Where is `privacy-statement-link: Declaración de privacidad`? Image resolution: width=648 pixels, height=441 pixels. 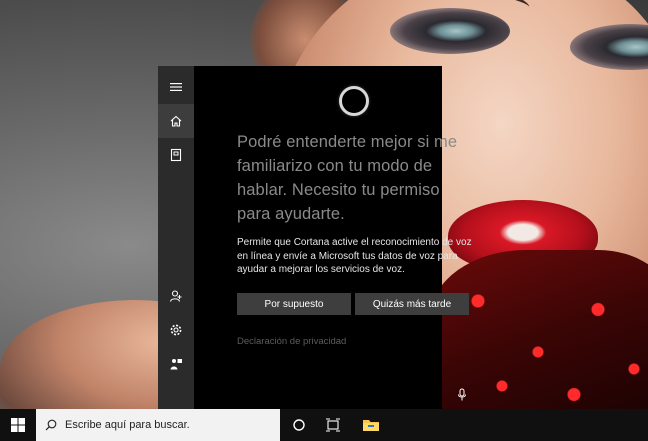 privacy-statement-link: Declaración de privacidad is located at coordinates (291, 341).